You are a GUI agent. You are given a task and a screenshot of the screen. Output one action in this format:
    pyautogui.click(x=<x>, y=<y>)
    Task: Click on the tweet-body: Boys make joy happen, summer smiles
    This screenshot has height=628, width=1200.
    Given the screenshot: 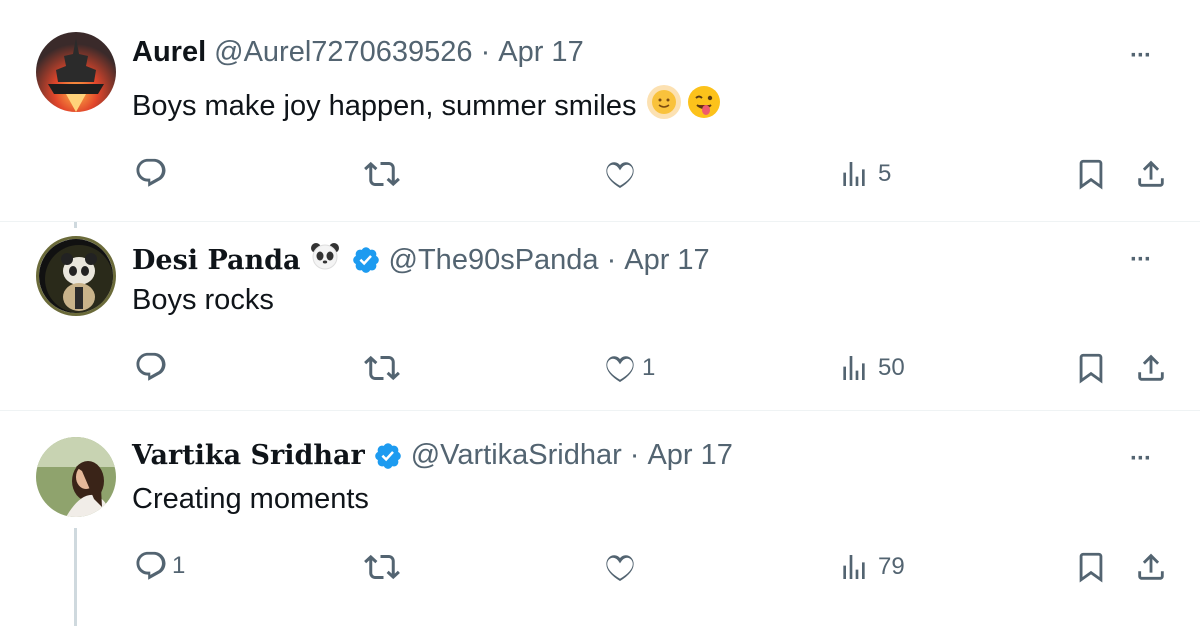 What is the action you would take?
    pyautogui.click(x=384, y=105)
    